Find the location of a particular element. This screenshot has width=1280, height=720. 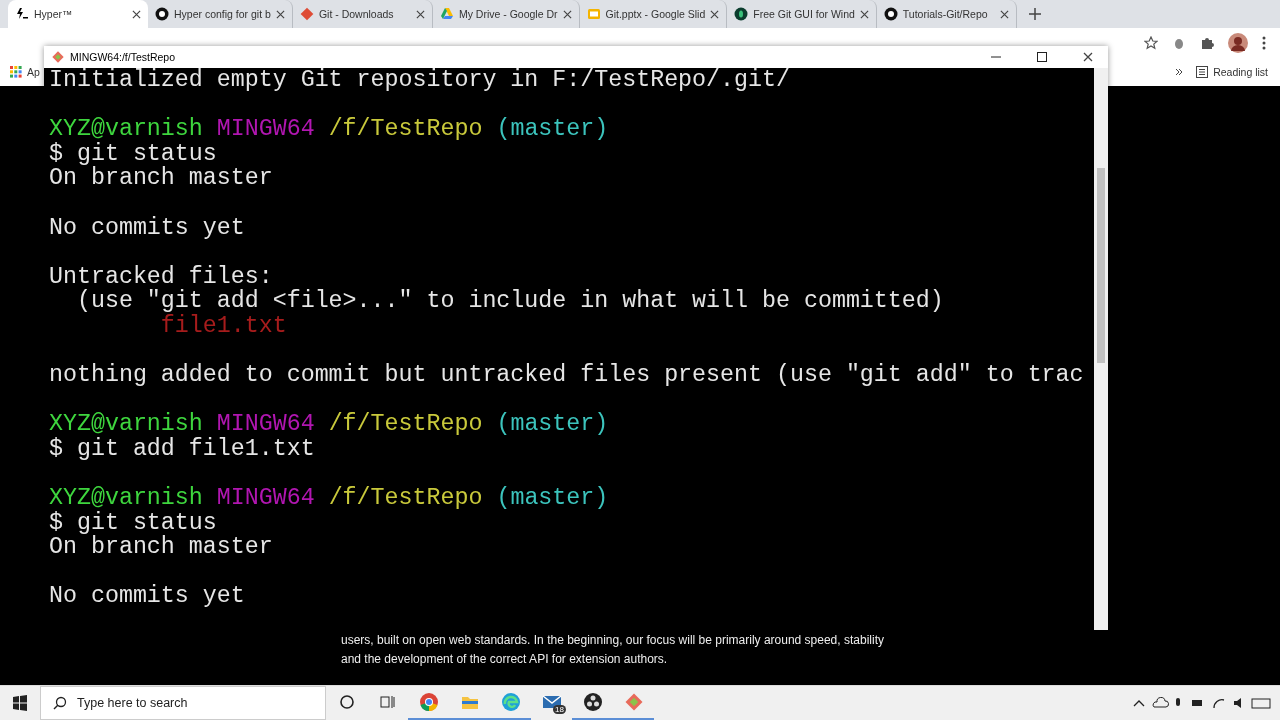

page-paragraph-line: users, built on open web standards. In the beginning, our focus will be primarily around speed, stability is located at coordinates (613, 640).